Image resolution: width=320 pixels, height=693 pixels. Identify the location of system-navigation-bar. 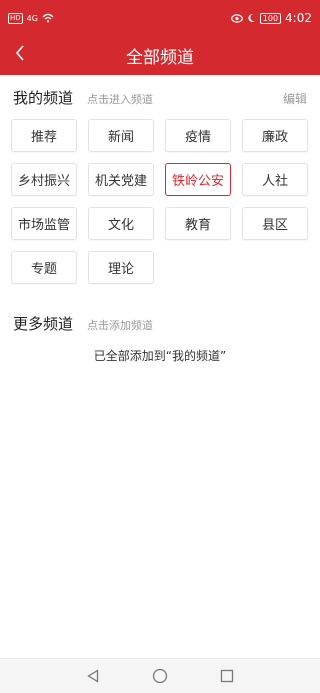
(160, 675).